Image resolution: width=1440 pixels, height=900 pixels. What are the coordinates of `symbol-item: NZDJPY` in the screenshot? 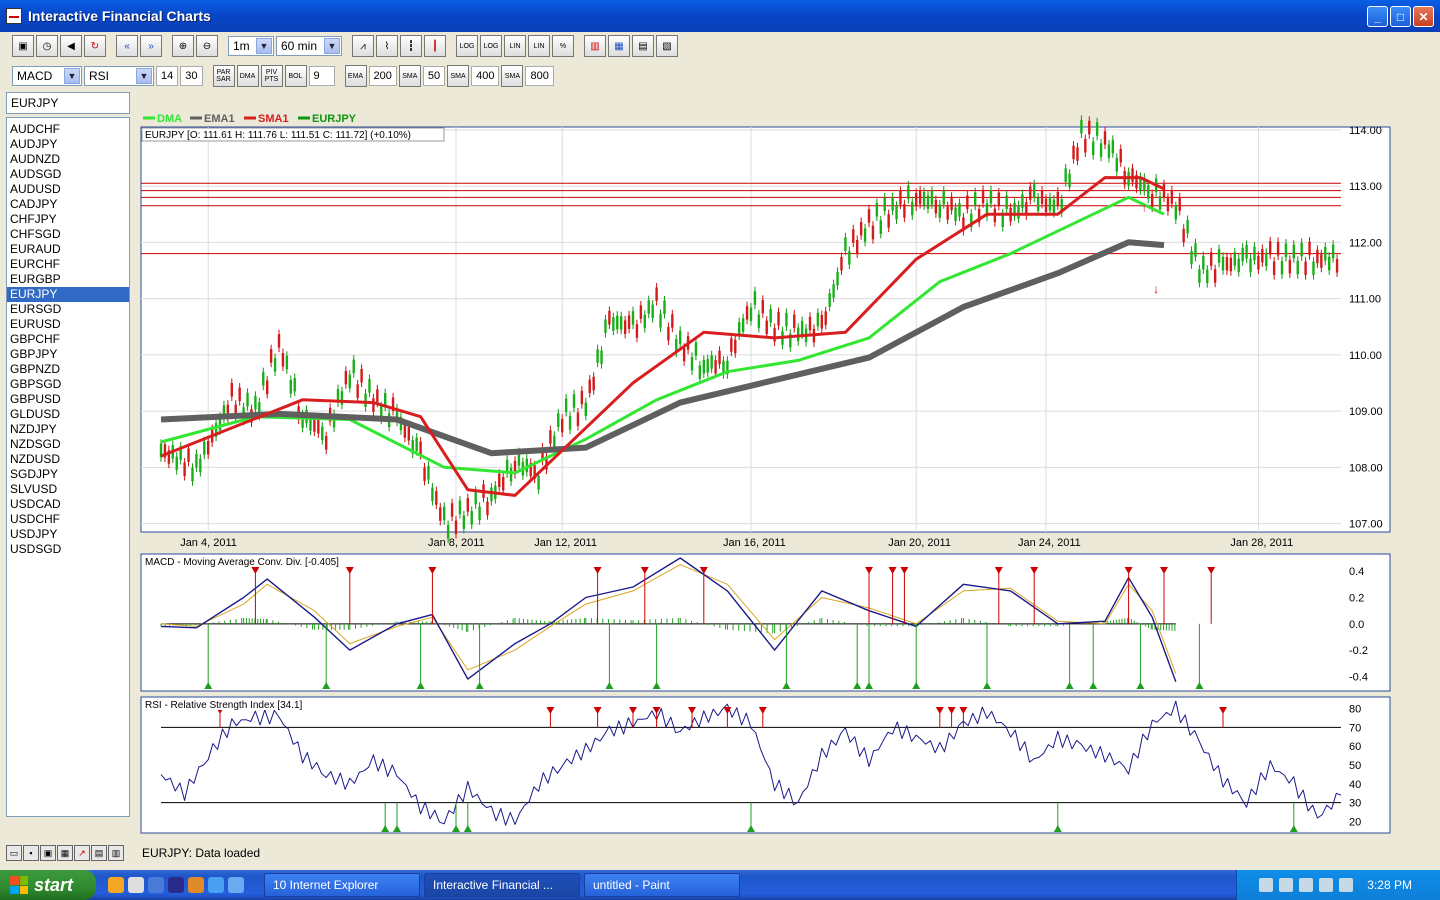 It's located at (68, 429).